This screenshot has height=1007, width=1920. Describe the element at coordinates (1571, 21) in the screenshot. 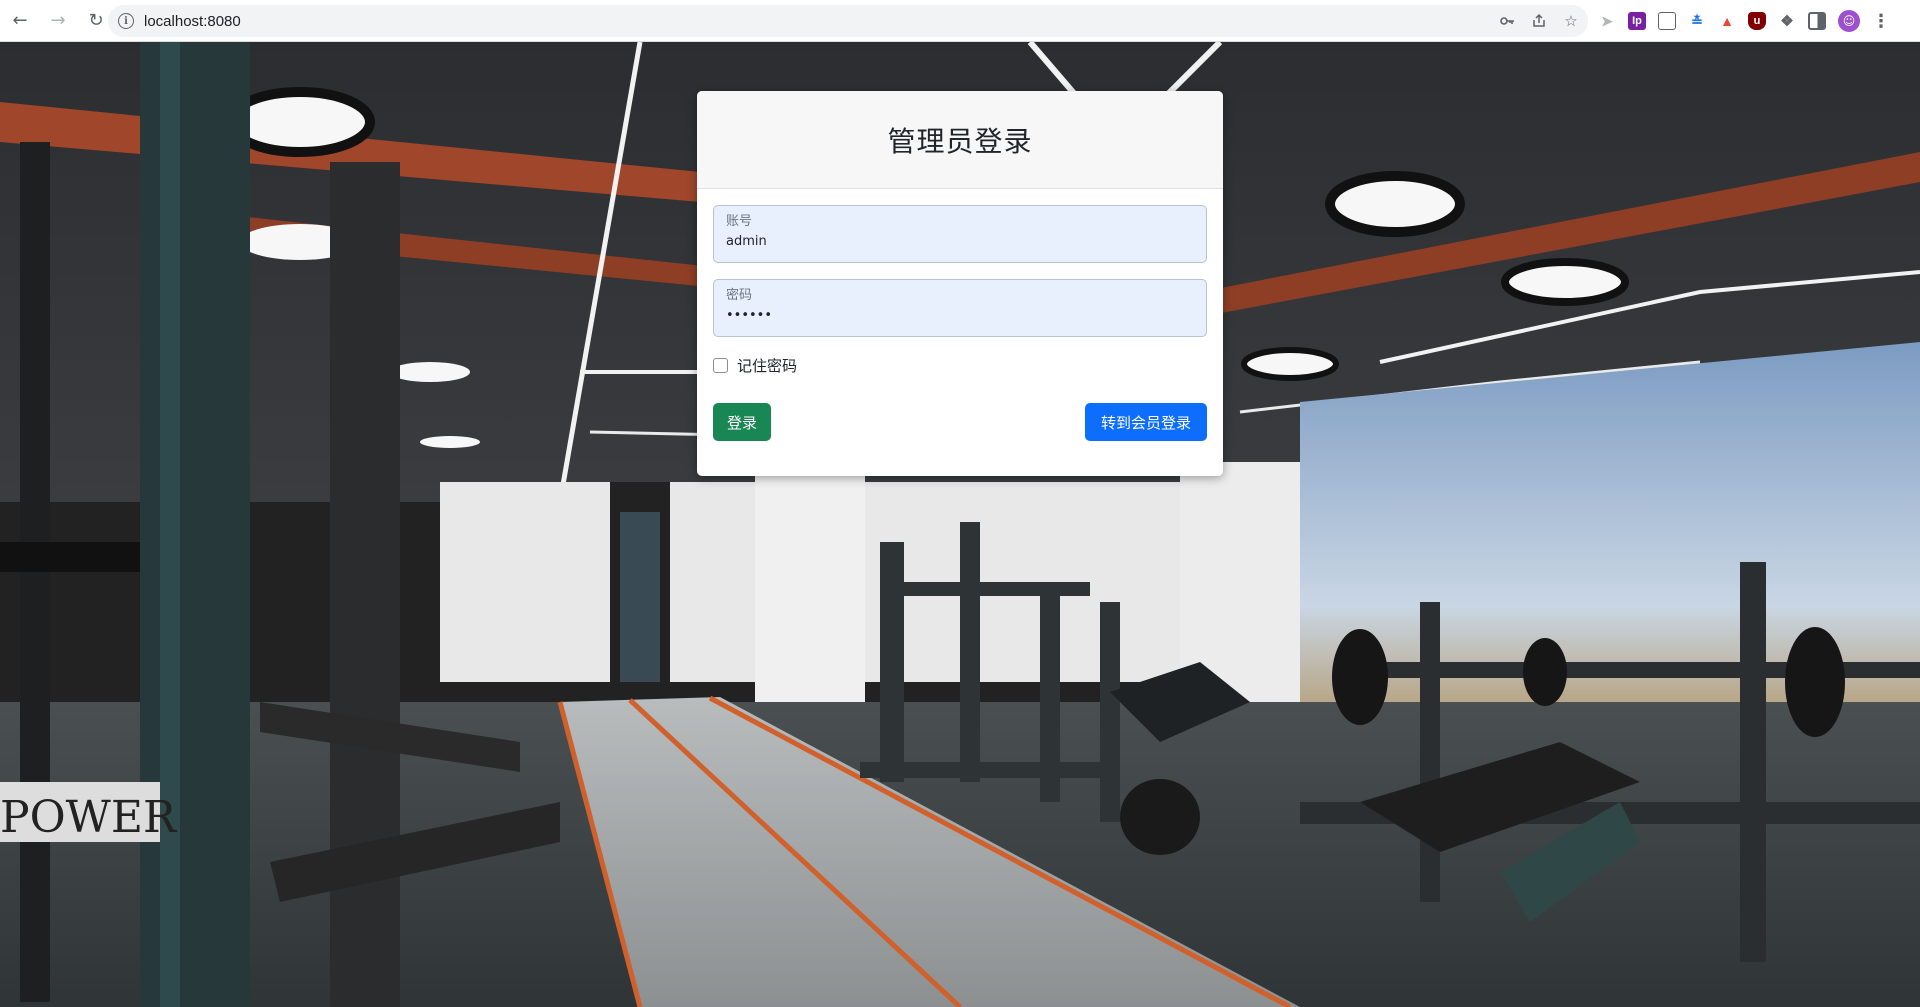

I see `star-icon: ☆` at that location.